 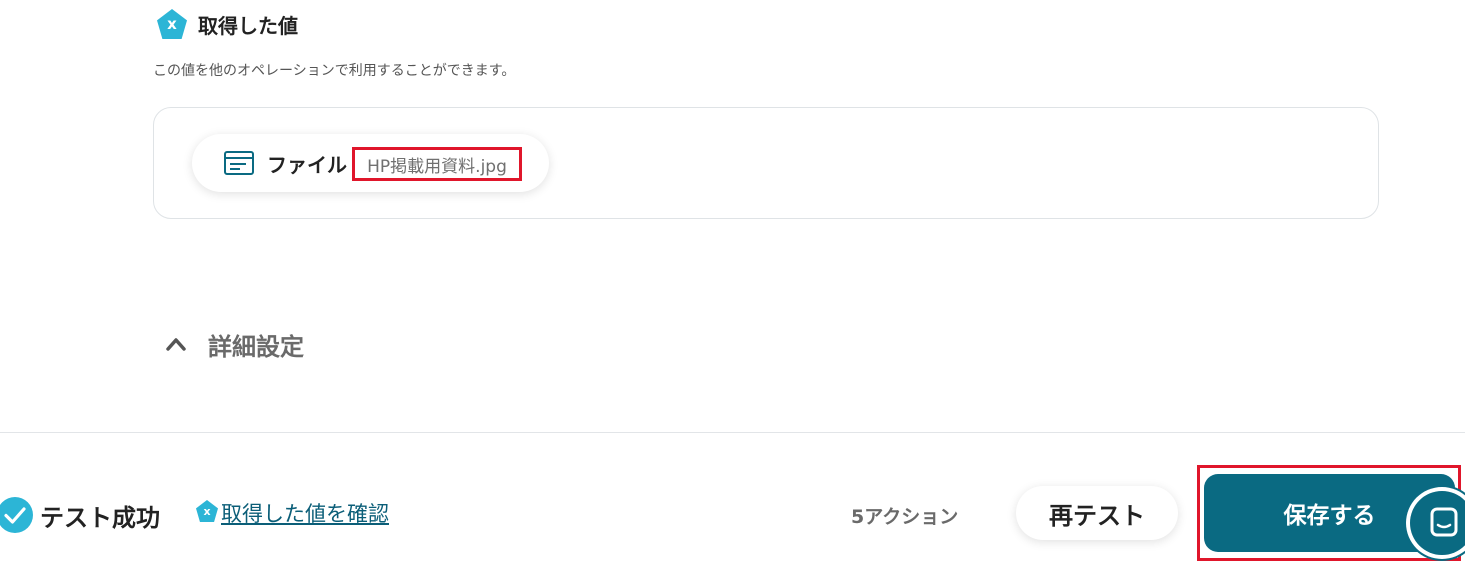 I want to click on retest-button: 再テスト, so click(x=1097, y=513).